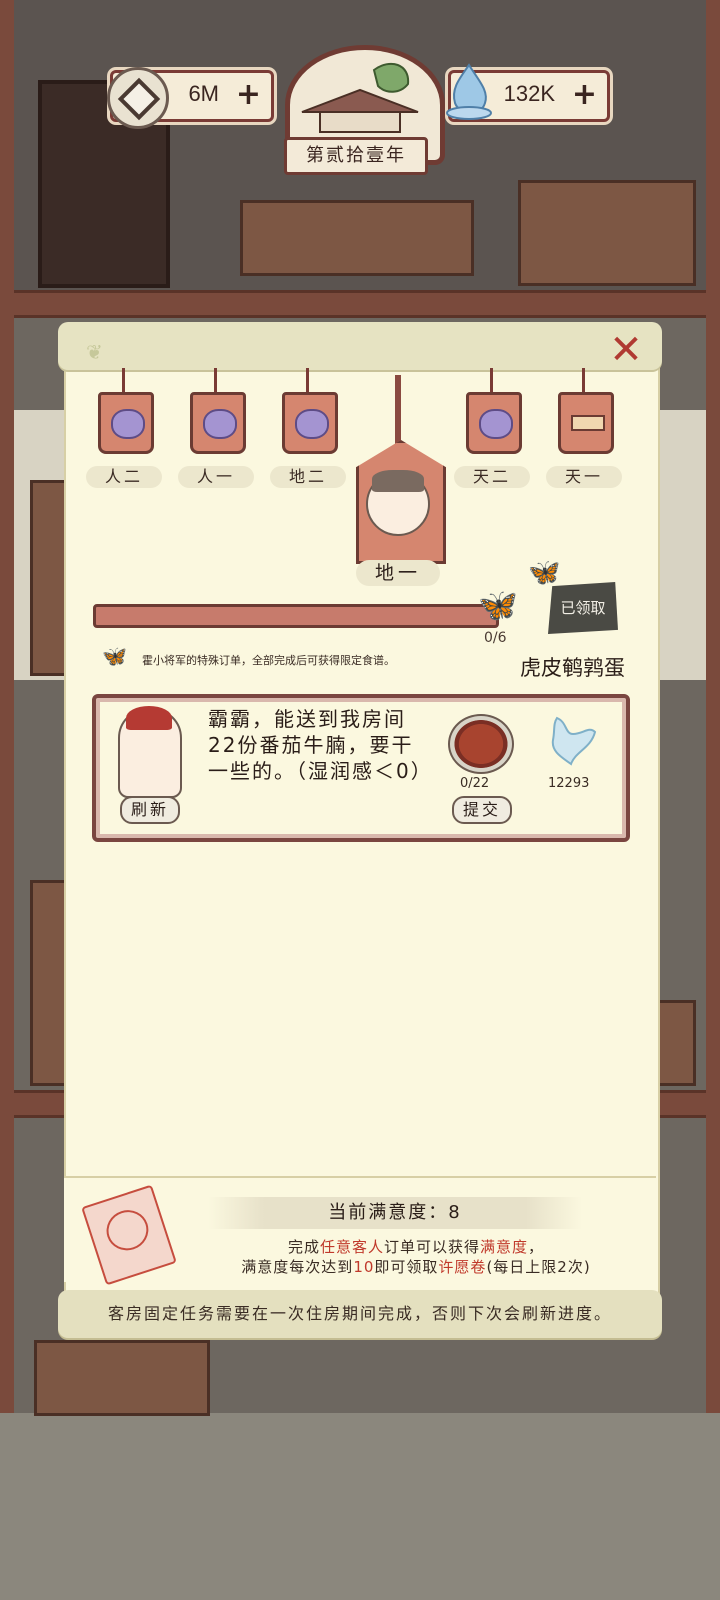 The image size is (720, 1600). I want to click on order-request-text: 霸霸，能送到我房间22份番茄牛腩，要干一些的。（湿润感＜0）, so click(320, 745).